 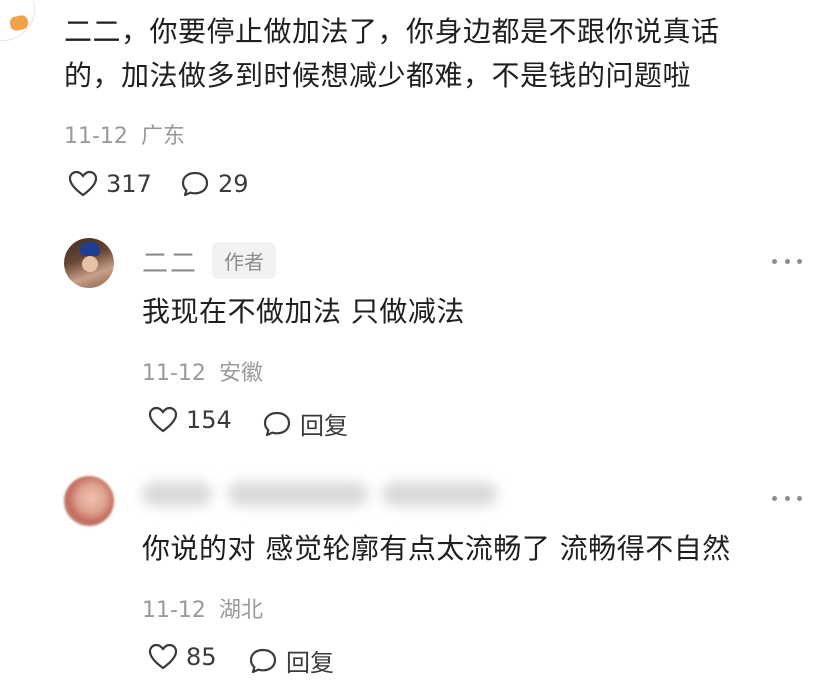 I want to click on reply1-like-button: 154, so click(x=190, y=420).